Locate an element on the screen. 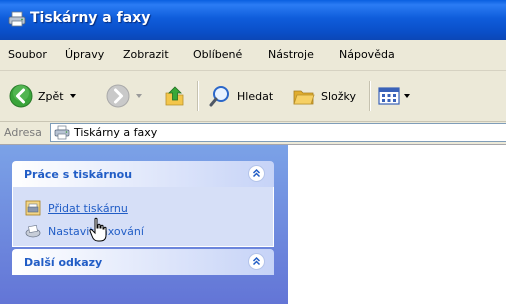 The width and height of the screenshot is (506, 304). hand-cursor-icon is located at coordinates (98, 229).